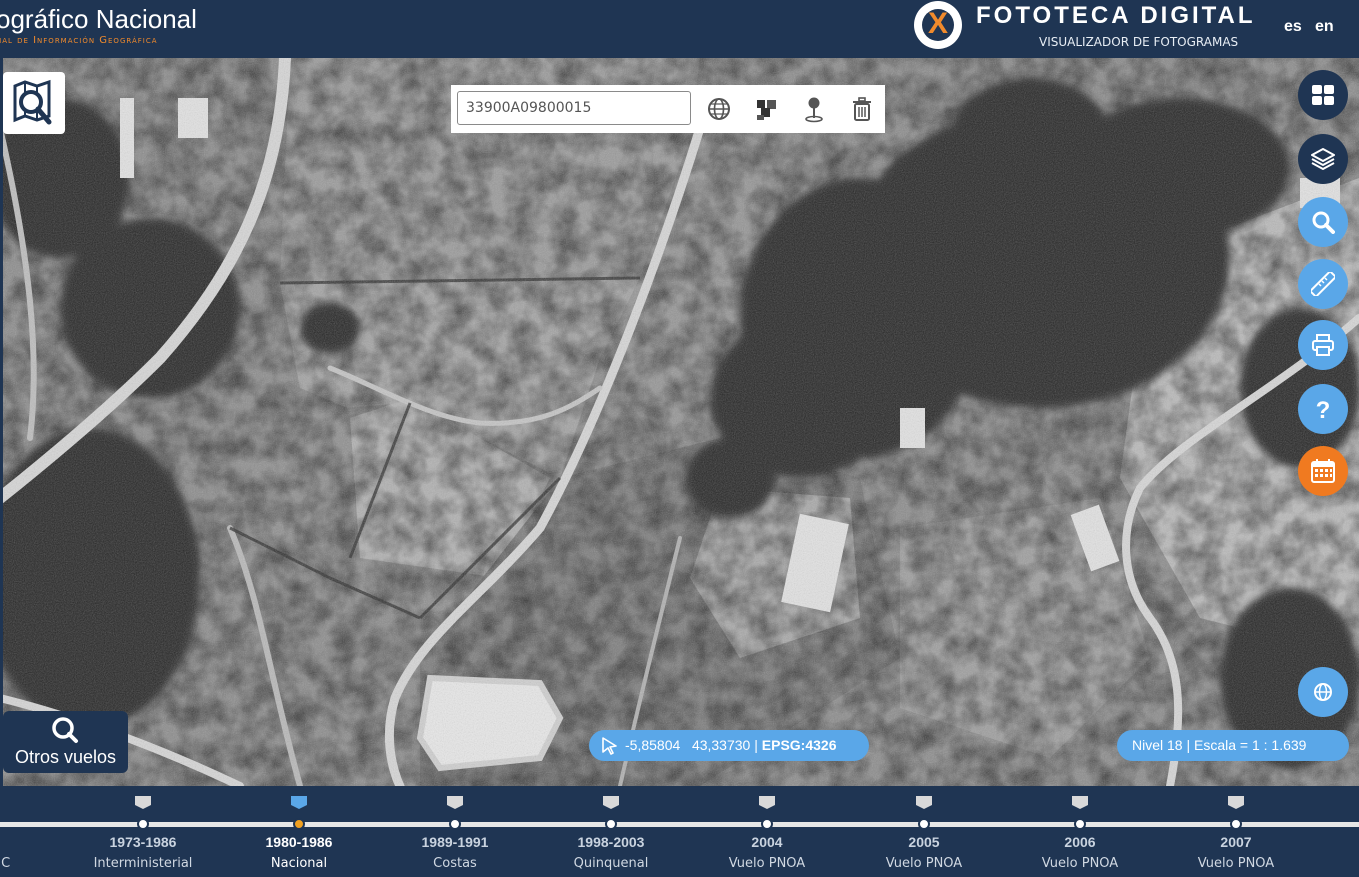 The width and height of the screenshot is (1359, 877). Describe the element at coordinates (79, 40) in the screenshot. I see `ign-subtitle: nal de Información Geográfica` at that location.